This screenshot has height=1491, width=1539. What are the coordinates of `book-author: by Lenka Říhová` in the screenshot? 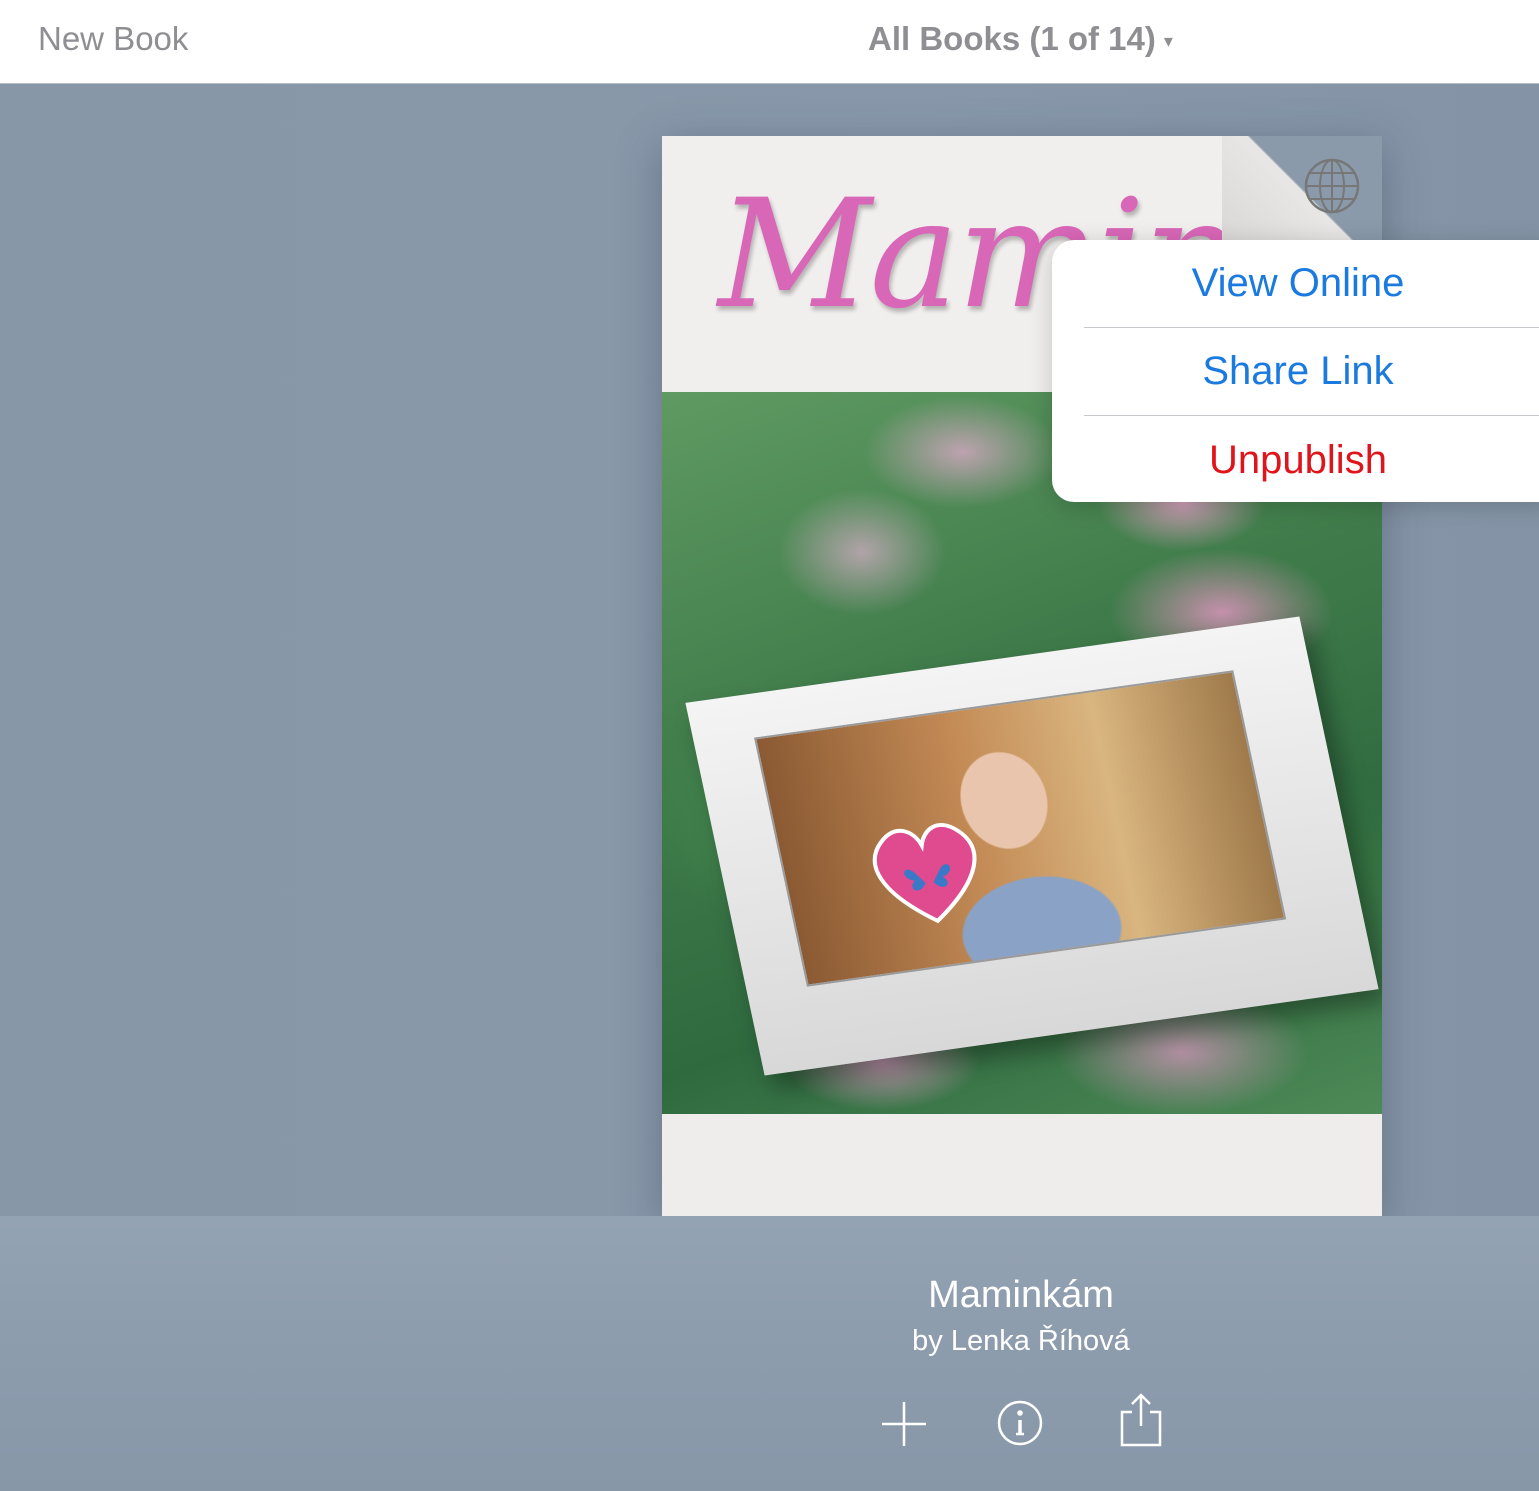 It's located at (1021, 1341).